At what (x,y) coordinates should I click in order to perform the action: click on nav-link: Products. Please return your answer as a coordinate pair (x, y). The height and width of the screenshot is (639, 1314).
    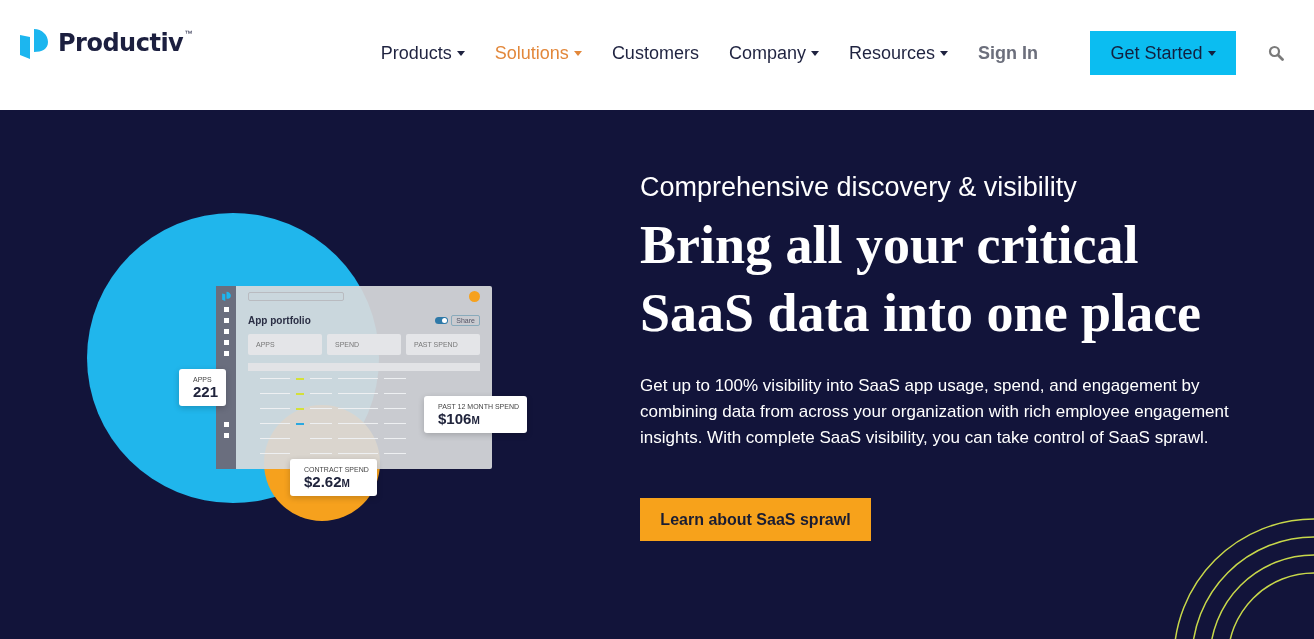
    Looking at the image, I should click on (422, 53).